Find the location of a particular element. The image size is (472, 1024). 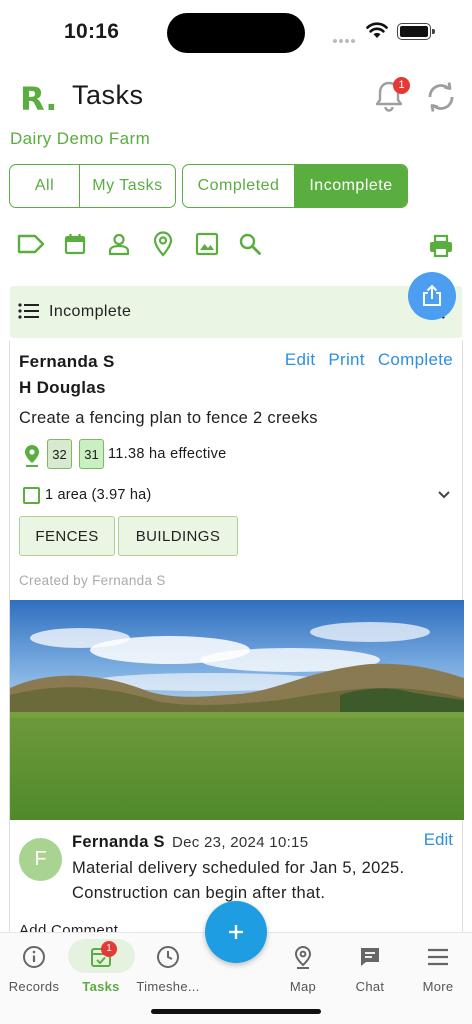

nav-chat: Chat is located at coordinates (370, 970).